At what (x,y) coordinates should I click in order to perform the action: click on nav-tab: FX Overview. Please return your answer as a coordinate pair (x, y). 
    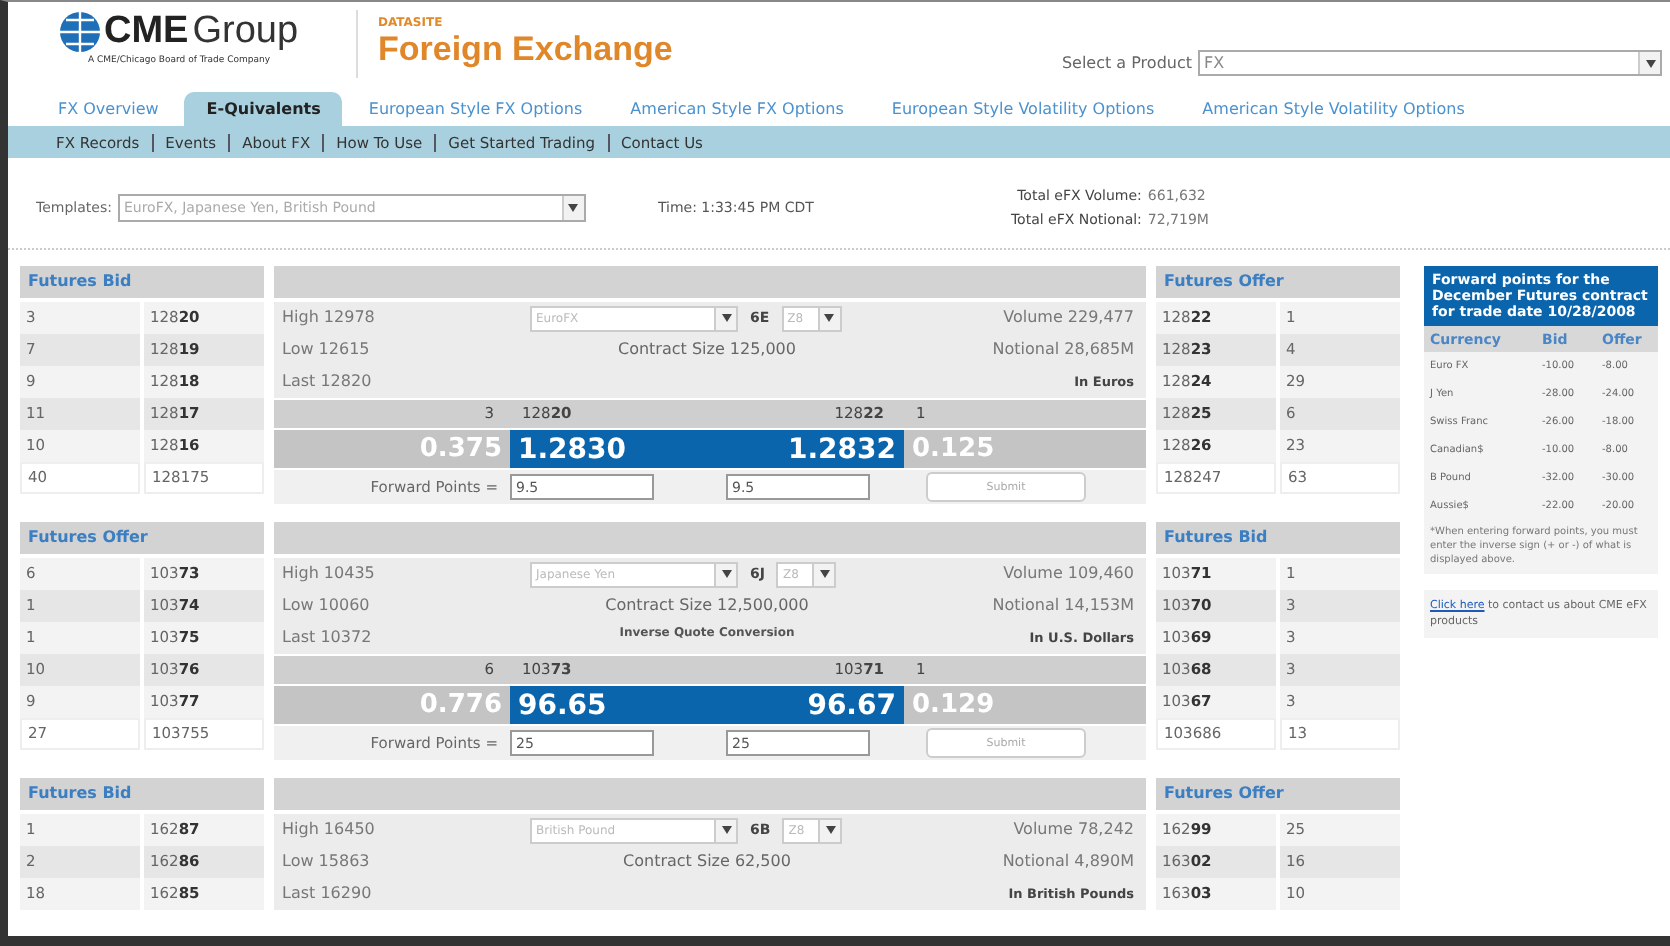
    Looking at the image, I should click on (108, 109).